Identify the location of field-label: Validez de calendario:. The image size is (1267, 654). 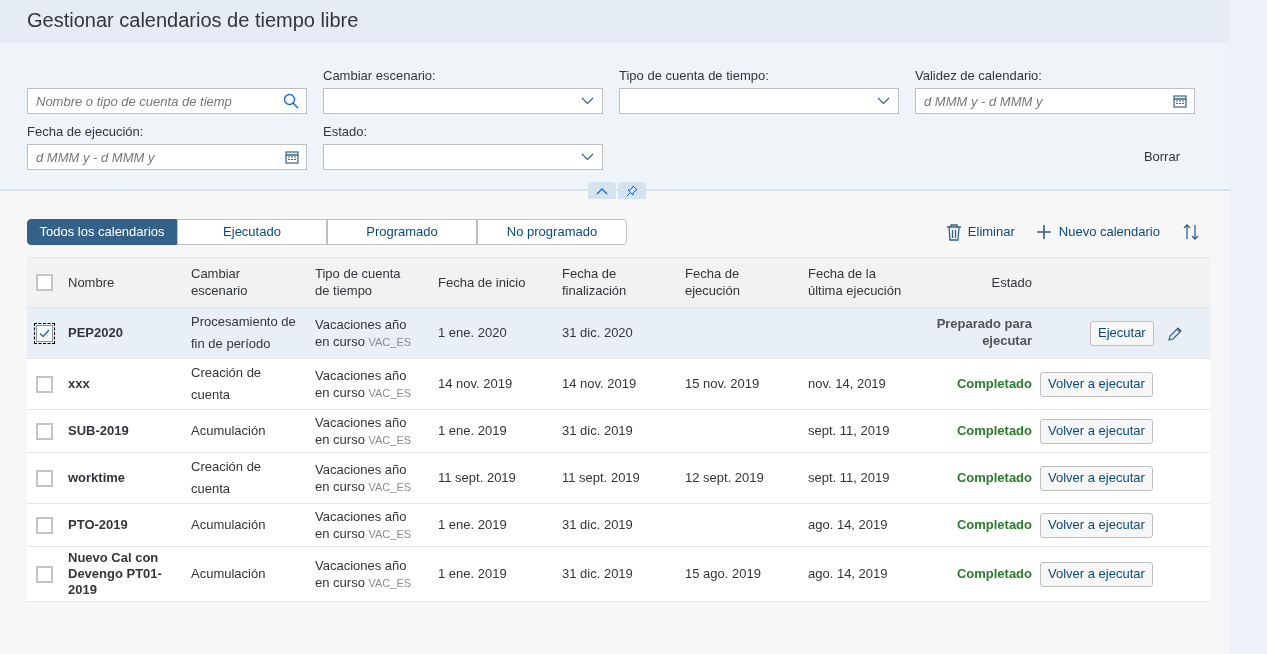
(979, 76).